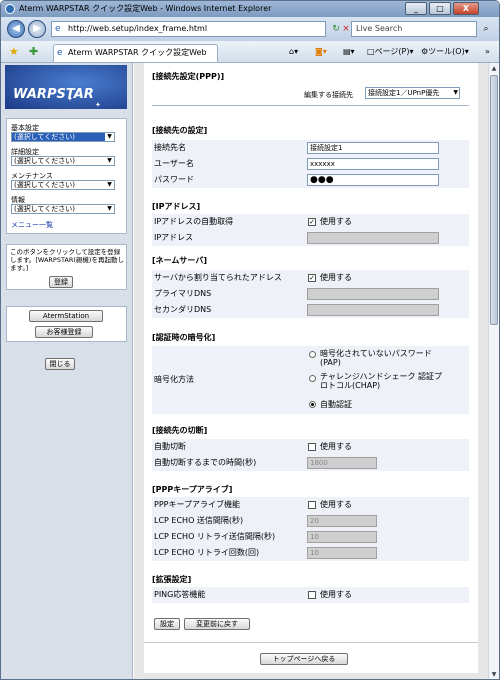 Image resolution: width=500 pixels, height=680 pixels. Describe the element at coordinates (304, 659) in the screenshot. I see `top-page-button: トップページへ戻る` at that location.